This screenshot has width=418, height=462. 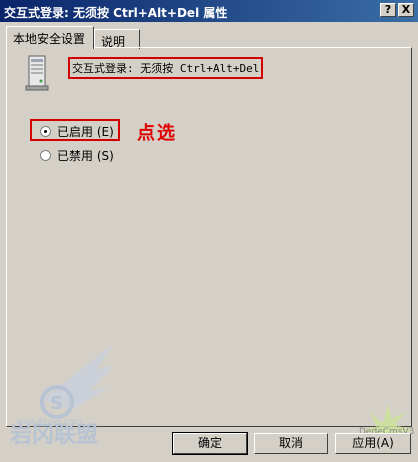 What do you see at coordinates (45, 131) in the screenshot?
I see `radio-checked-icon` at bounding box center [45, 131].